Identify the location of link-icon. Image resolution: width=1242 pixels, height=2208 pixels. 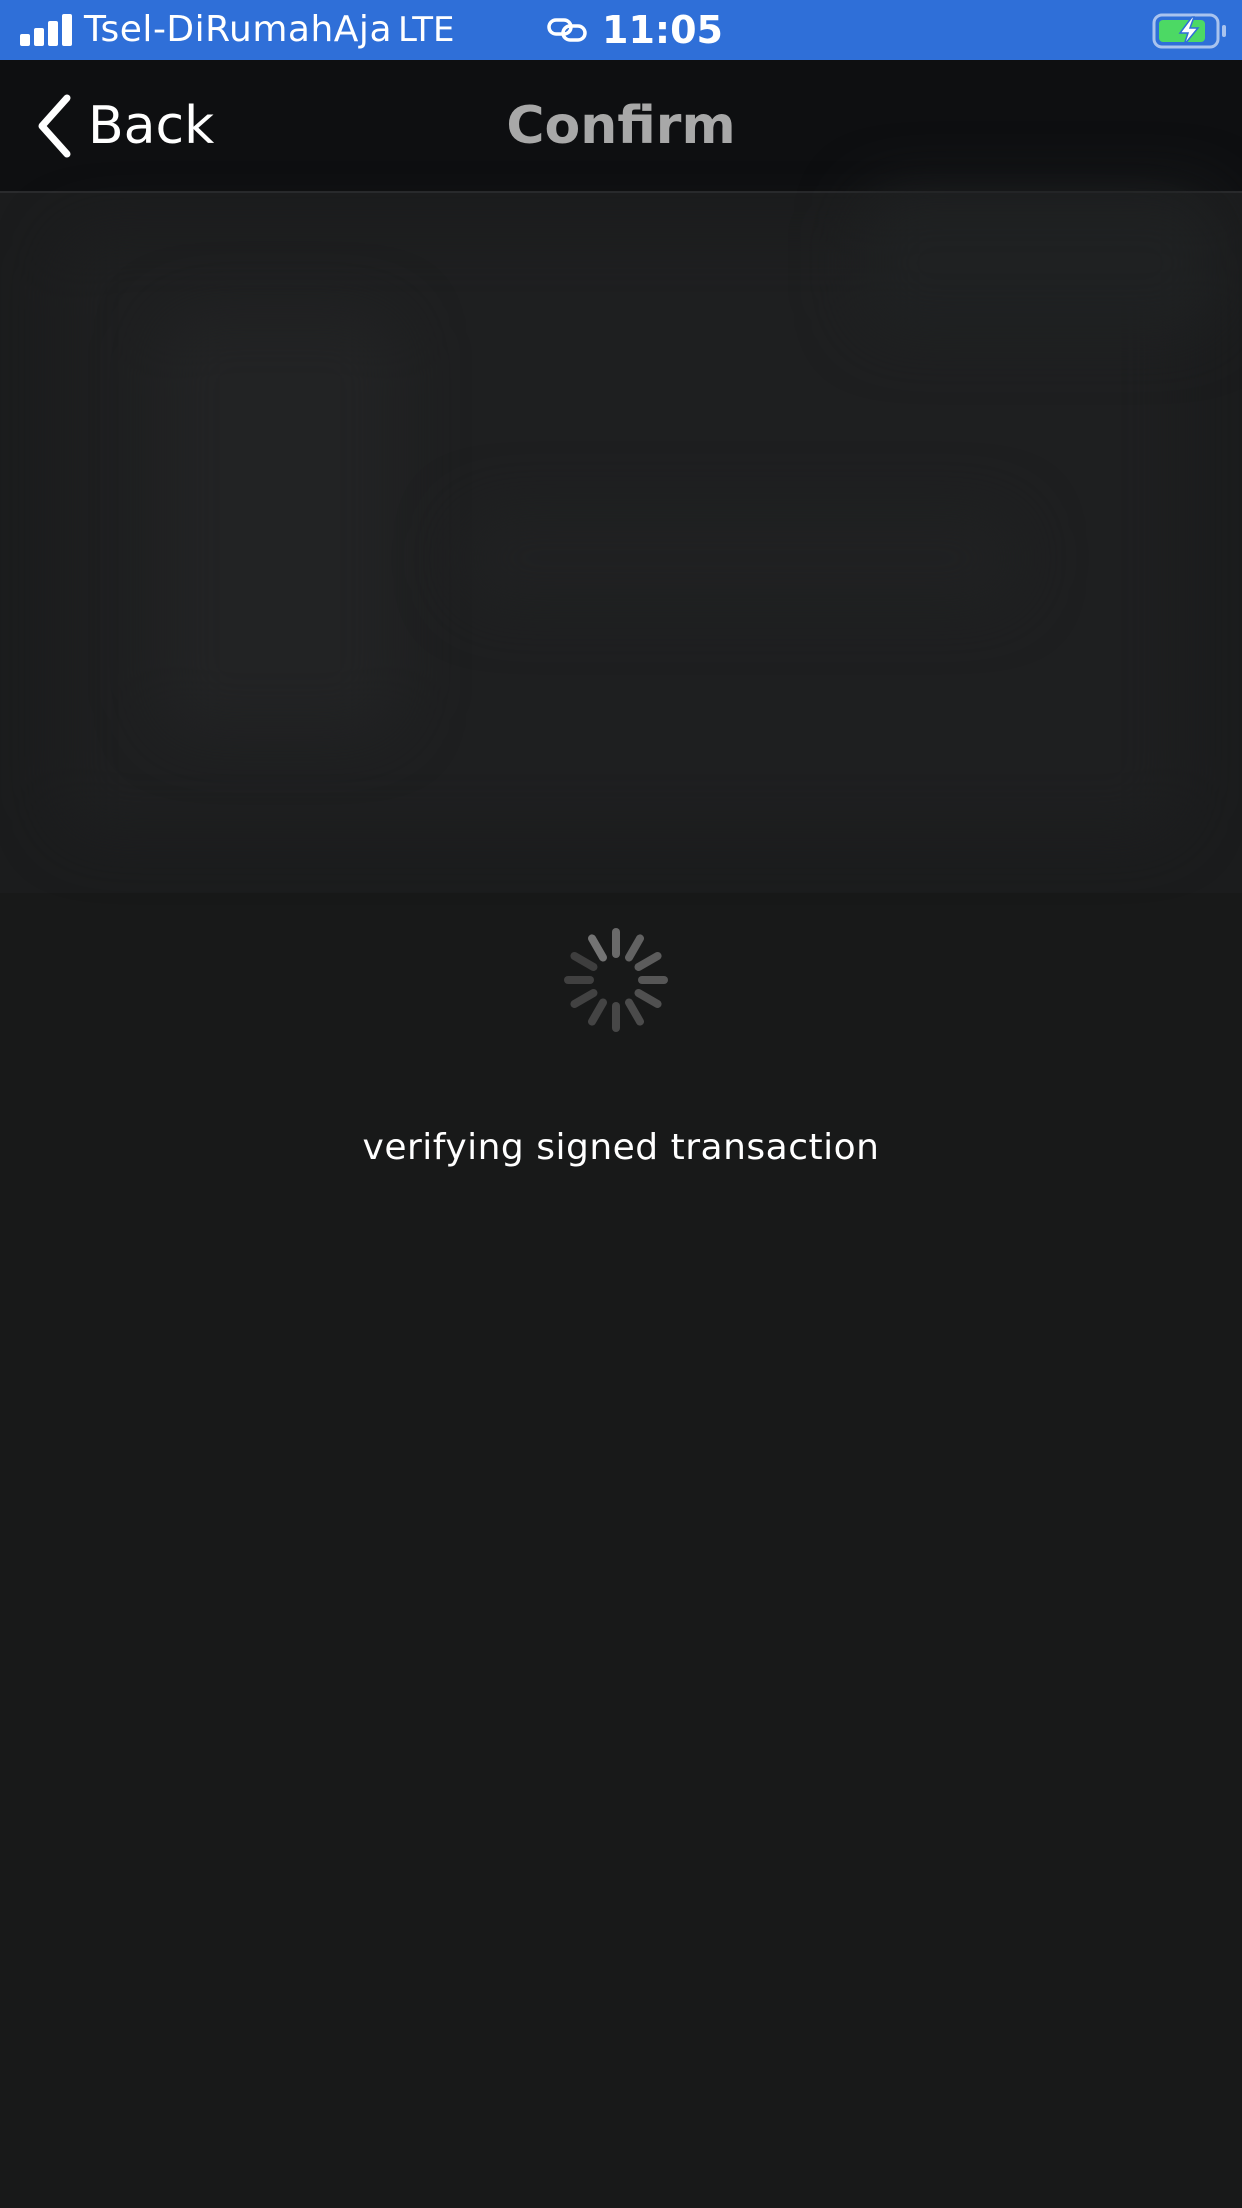
(567, 30).